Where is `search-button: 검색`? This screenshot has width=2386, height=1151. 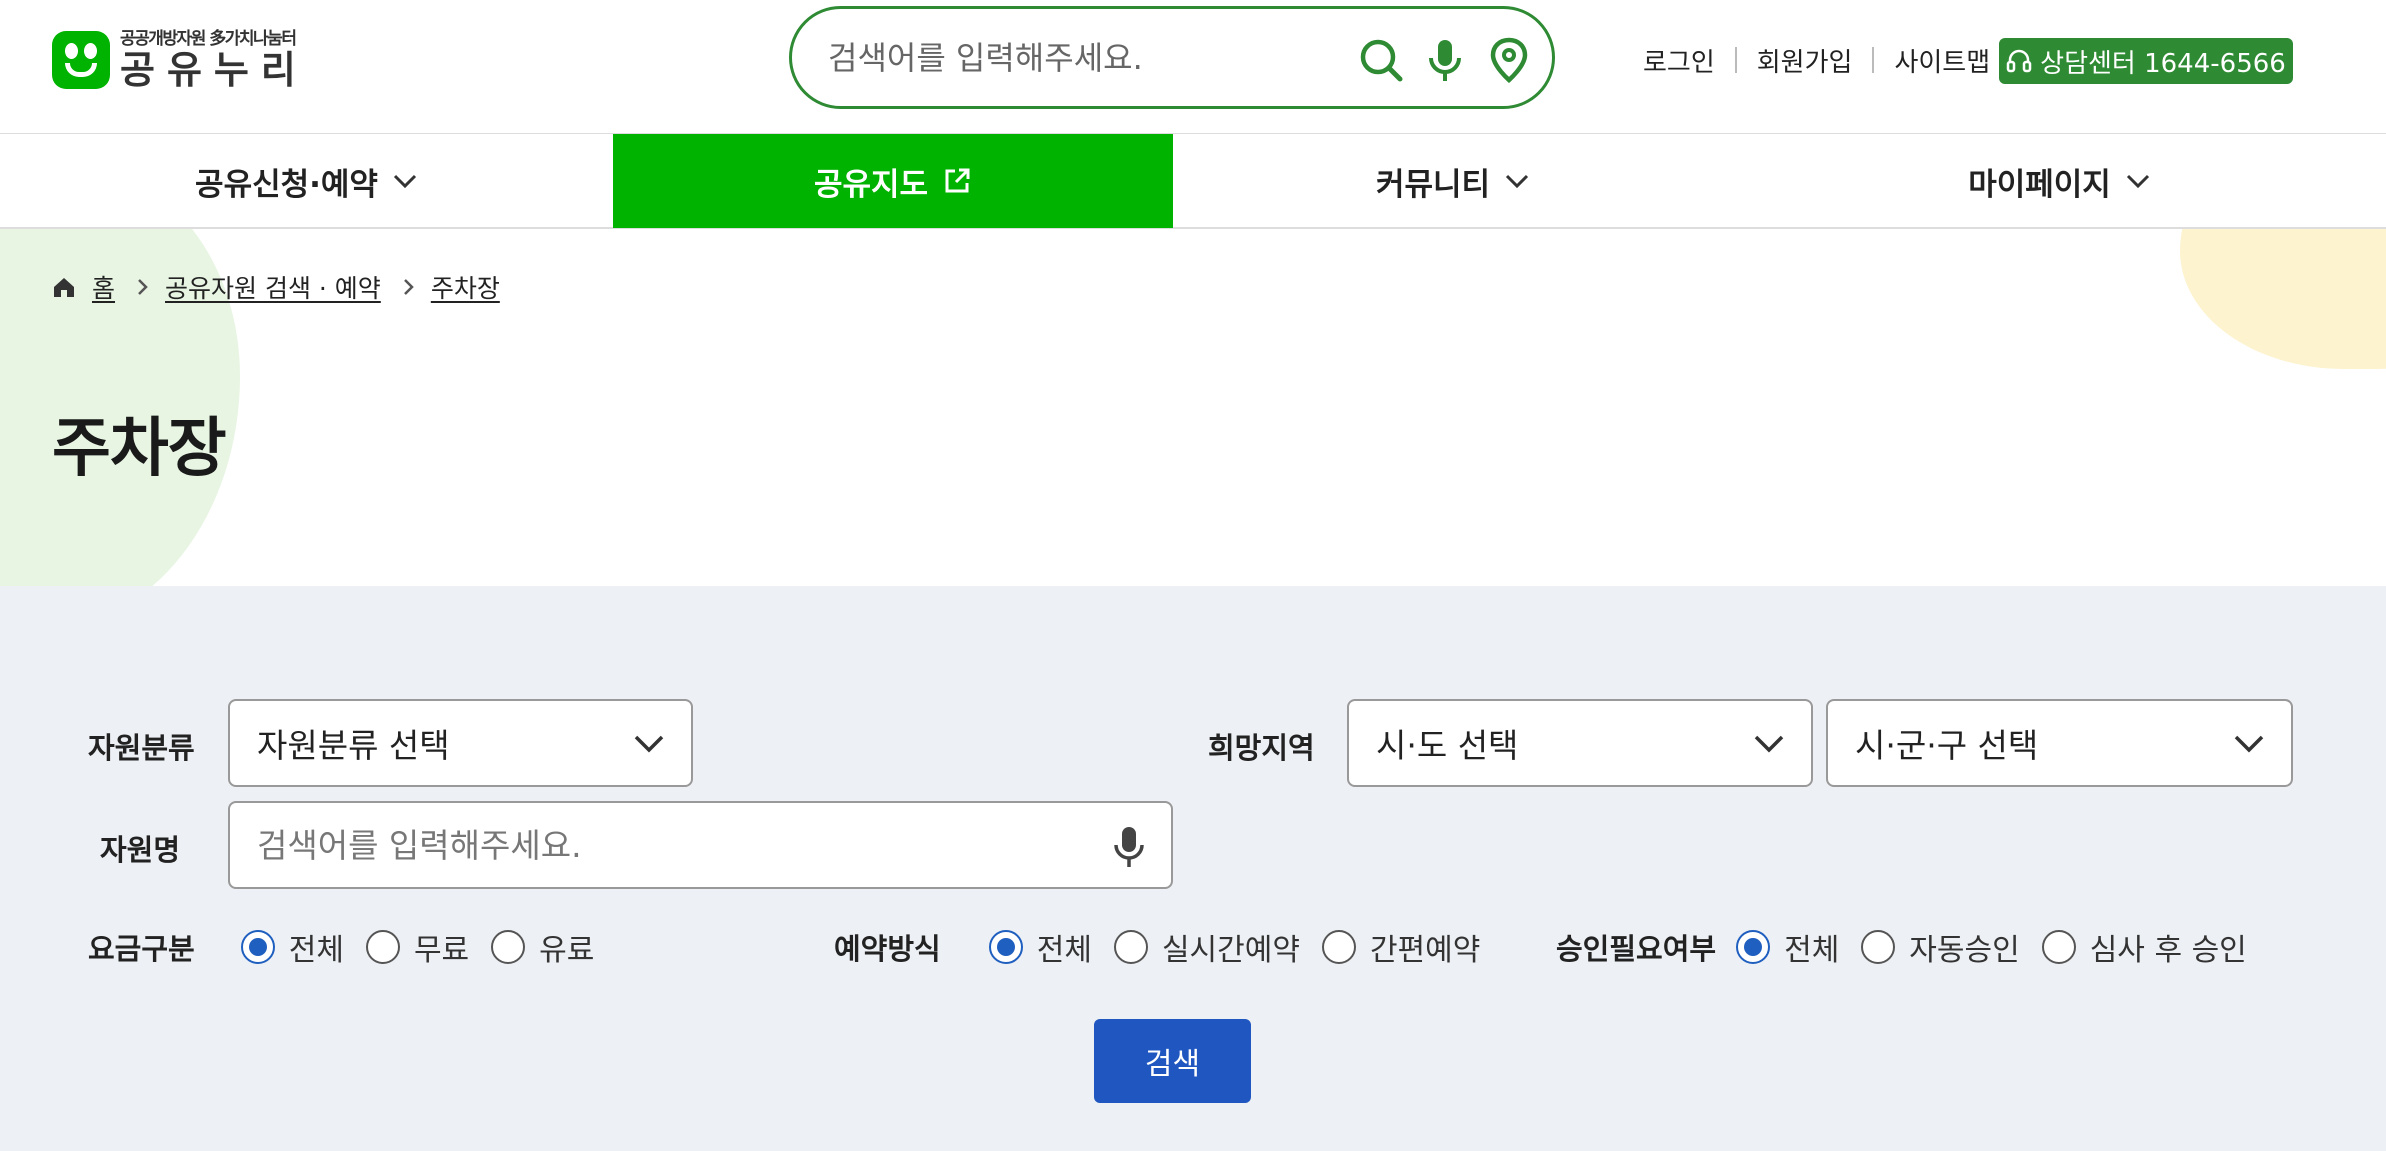 search-button: 검색 is located at coordinates (1172, 1061).